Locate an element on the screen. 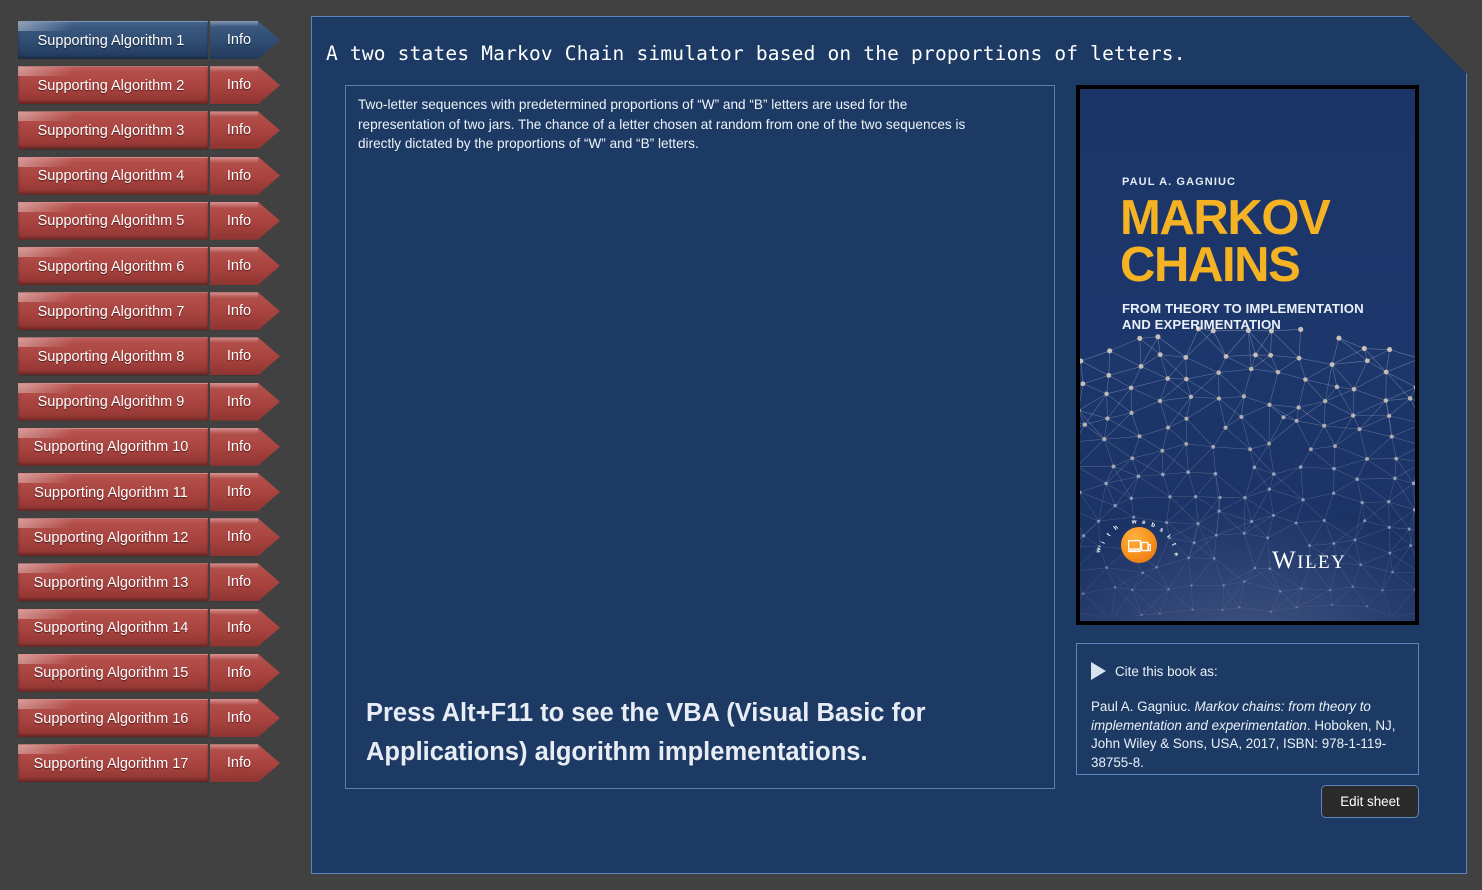  algorithm-label-text: Supporting Algorithm 10 is located at coordinates (111, 447).